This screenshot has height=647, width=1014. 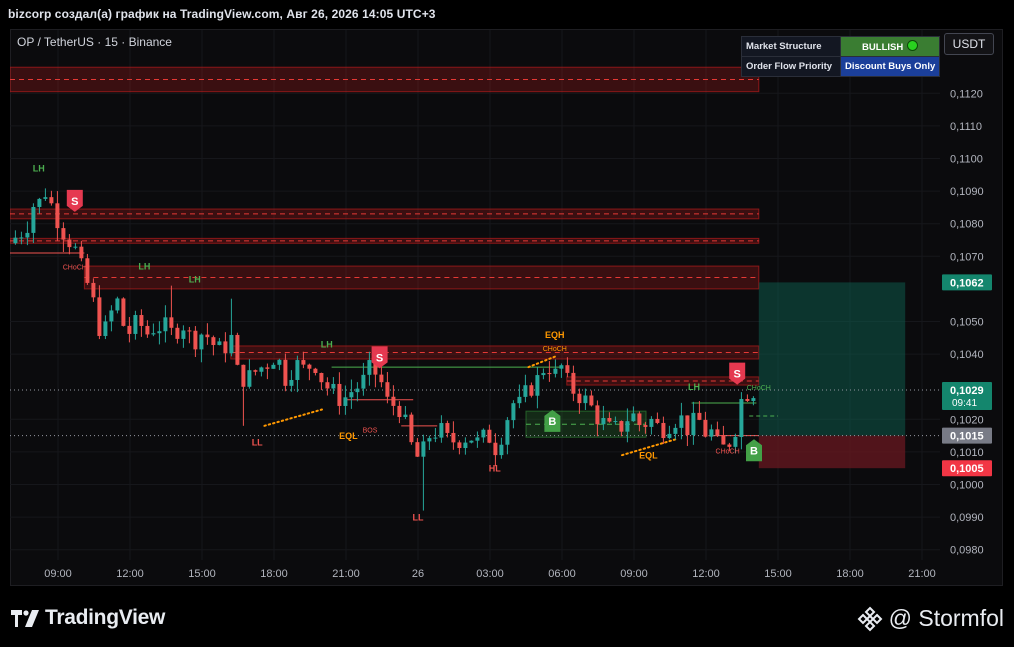 I want to click on market-structure-text: BULLISH, so click(x=883, y=47).